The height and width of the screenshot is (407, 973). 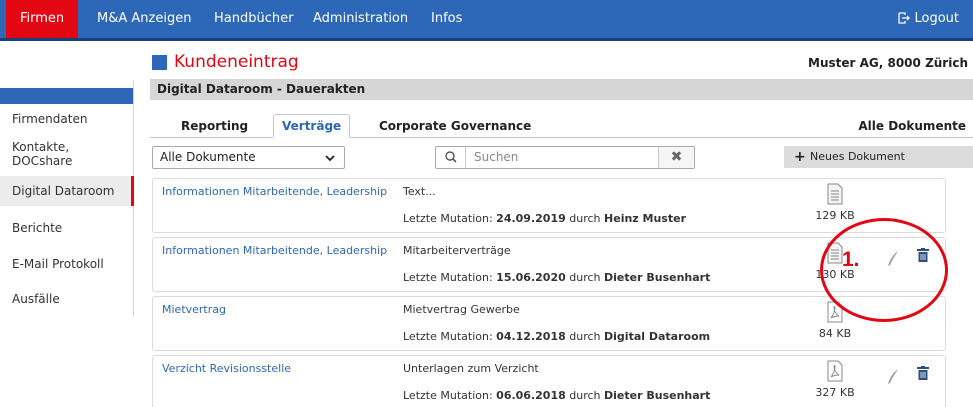 What do you see at coordinates (253, 19) in the screenshot?
I see `nav-handbuecher: Handbücher` at bounding box center [253, 19].